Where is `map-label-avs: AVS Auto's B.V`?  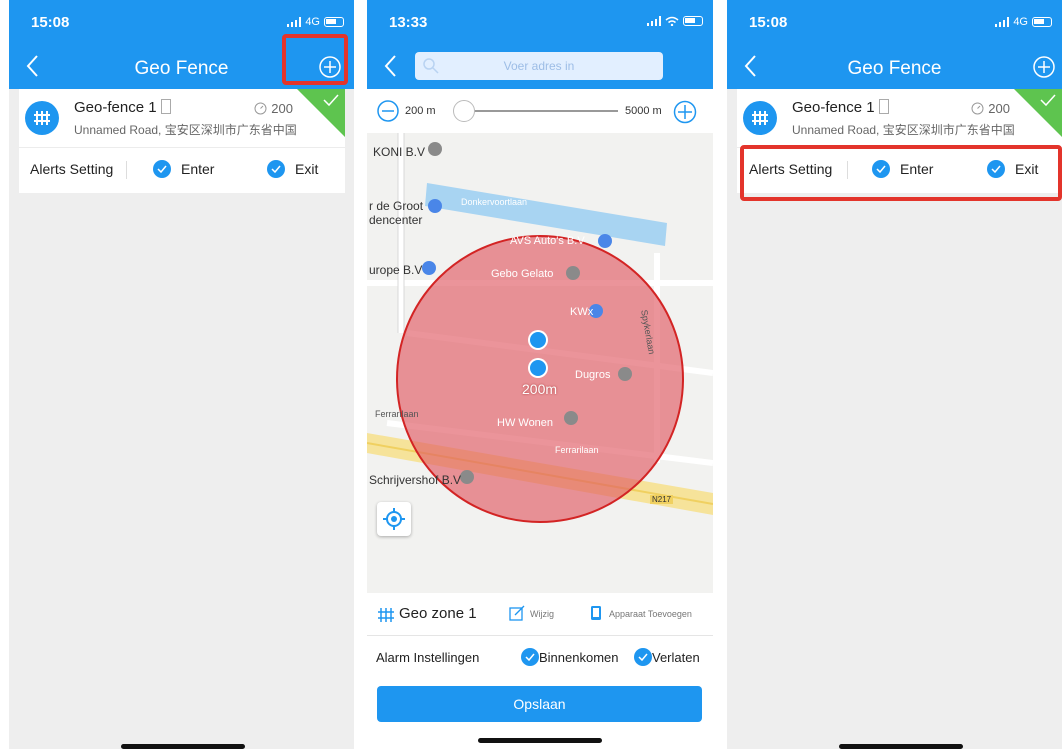
map-label-avs: AVS Auto's B.V is located at coordinates (547, 241).